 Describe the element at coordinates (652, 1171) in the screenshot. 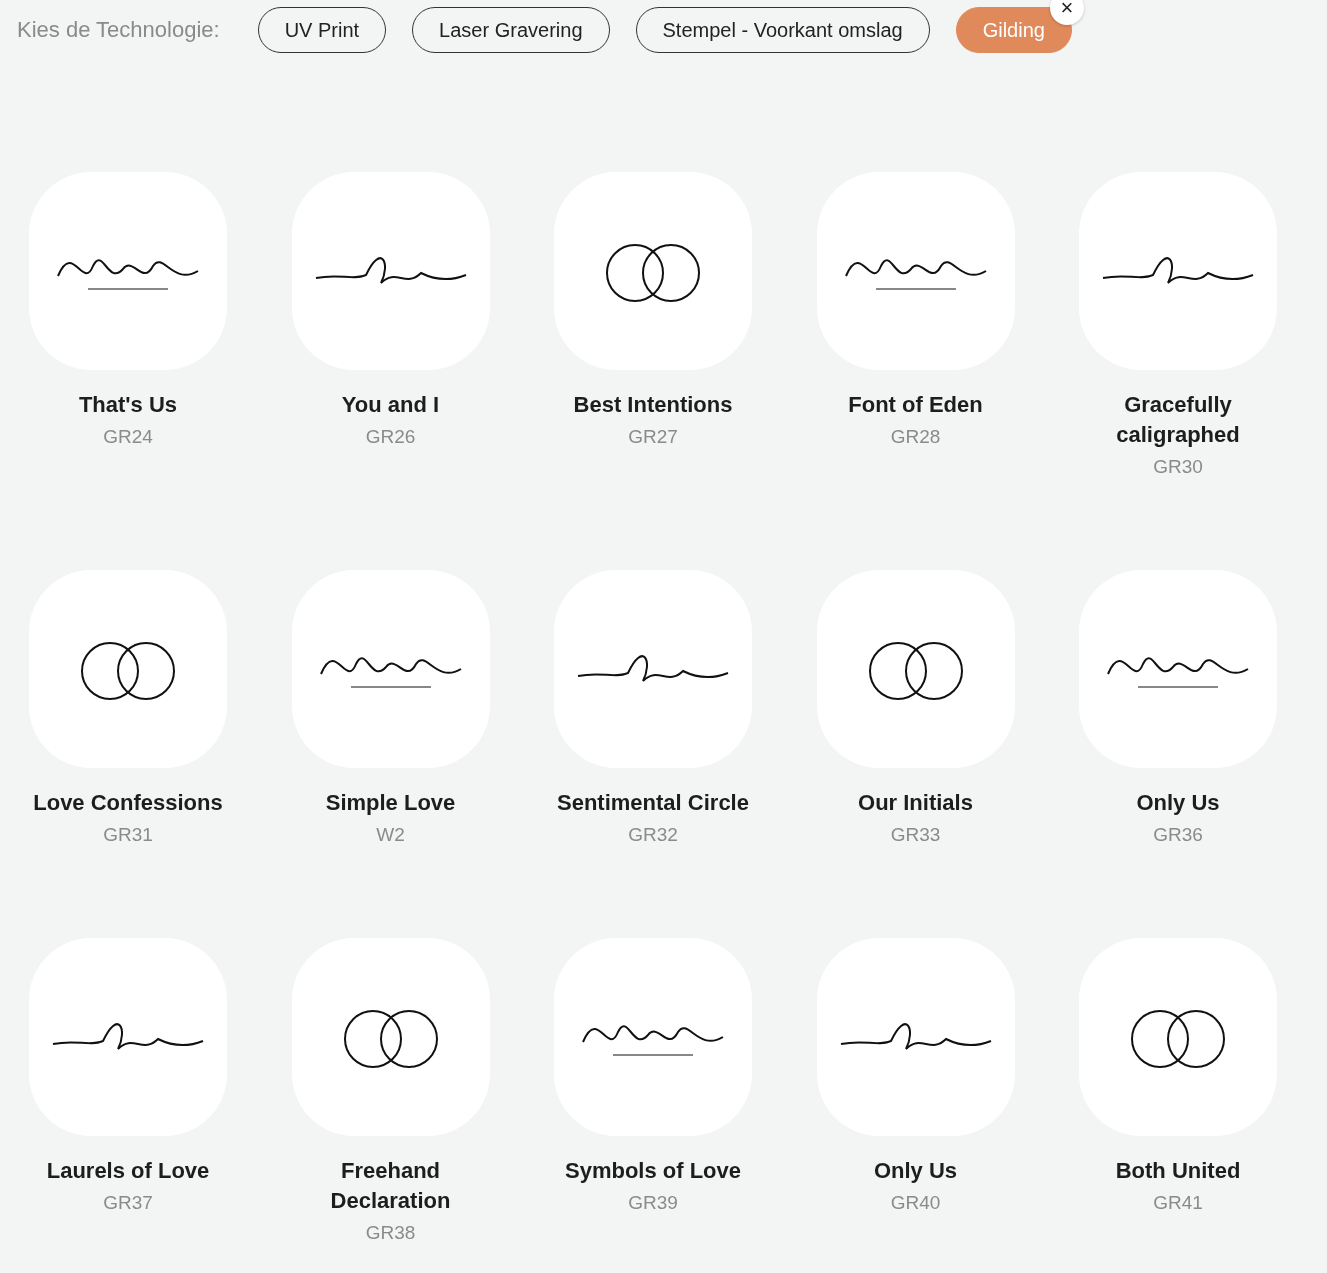

I see `design-title: Symbols of Love` at that location.